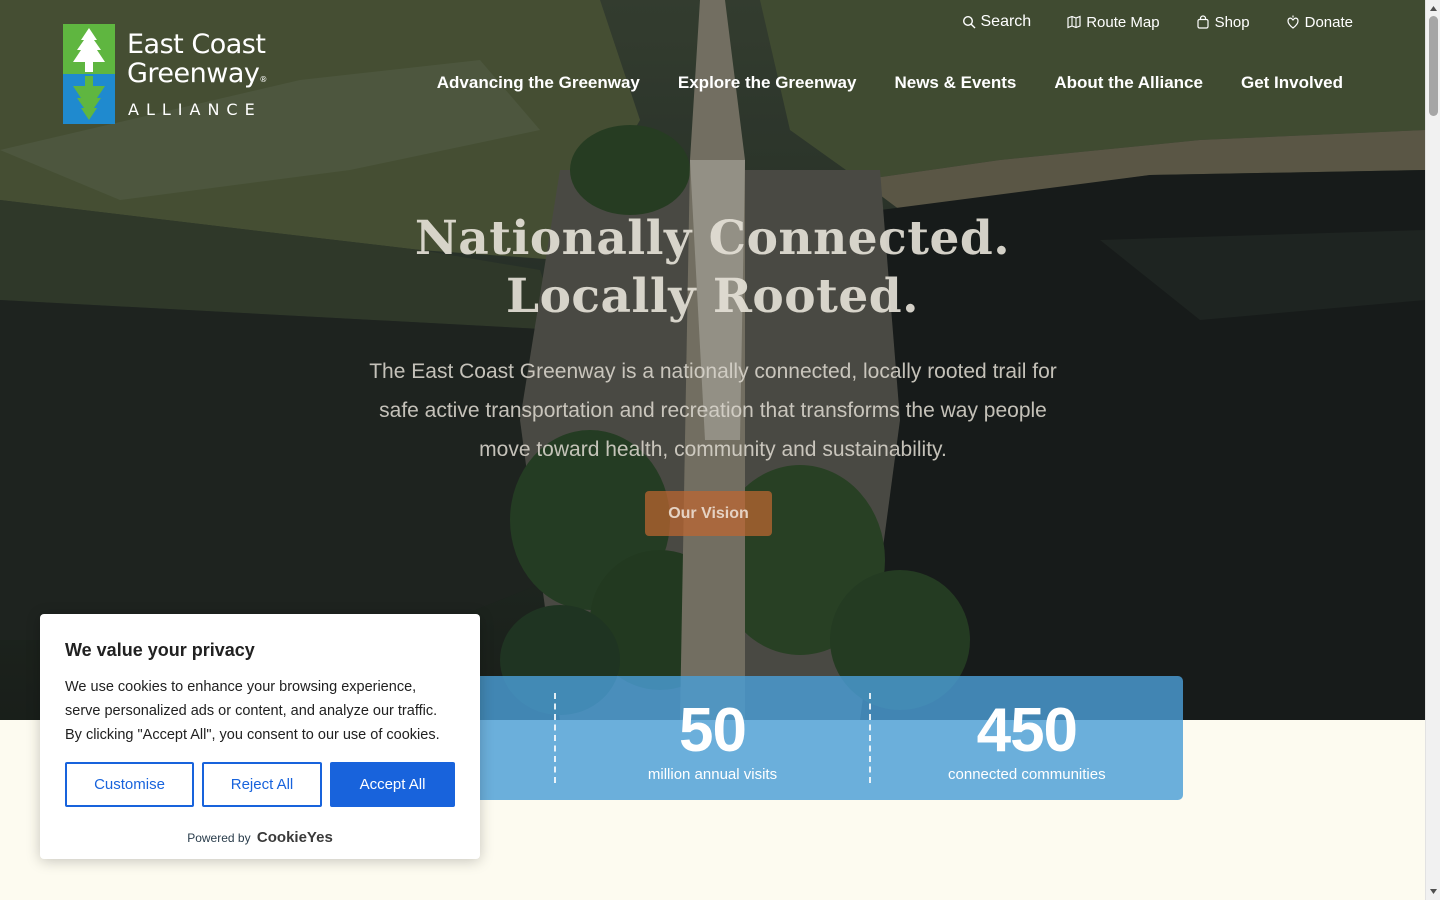 This screenshot has width=1440, height=900. I want to click on powered-by: Powered by CookieYes, so click(260, 837).